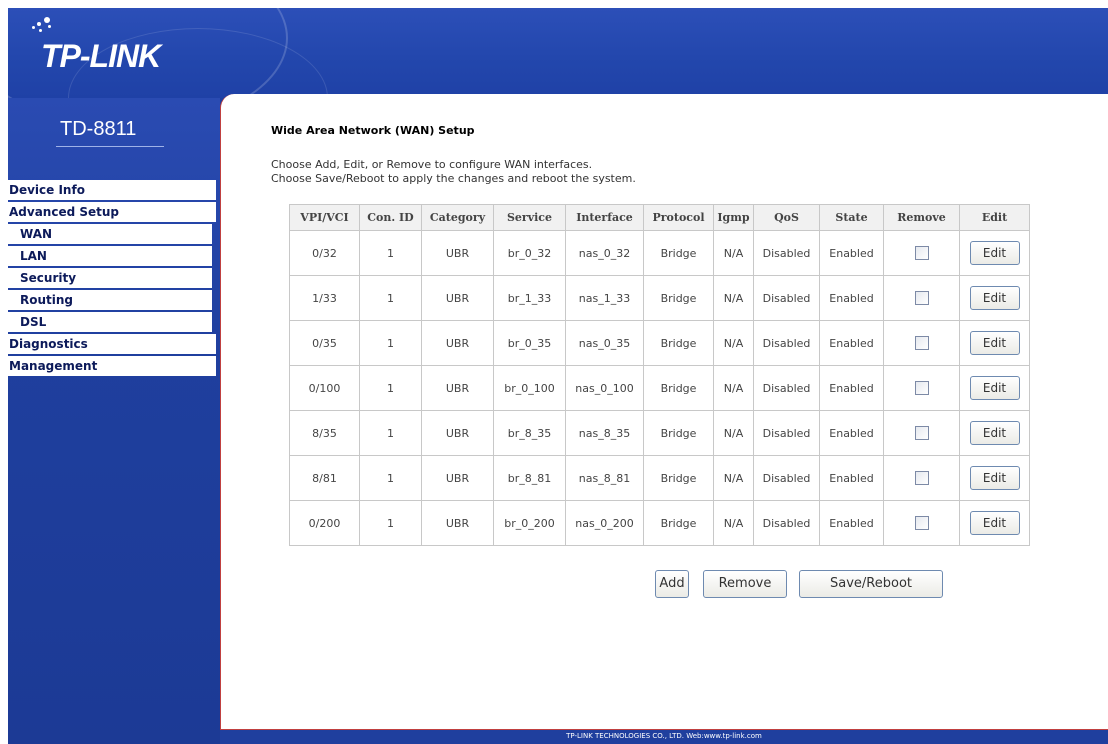 This screenshot has height=744, width=1108. I want to click on sidebar-item-advanced-setup: Advanced Setup, so click(112, 212).